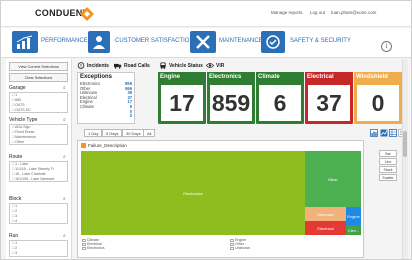  Describe the element at coordinates (38, 142) in the screenshot. I see `list-item: □ Other` at that location.